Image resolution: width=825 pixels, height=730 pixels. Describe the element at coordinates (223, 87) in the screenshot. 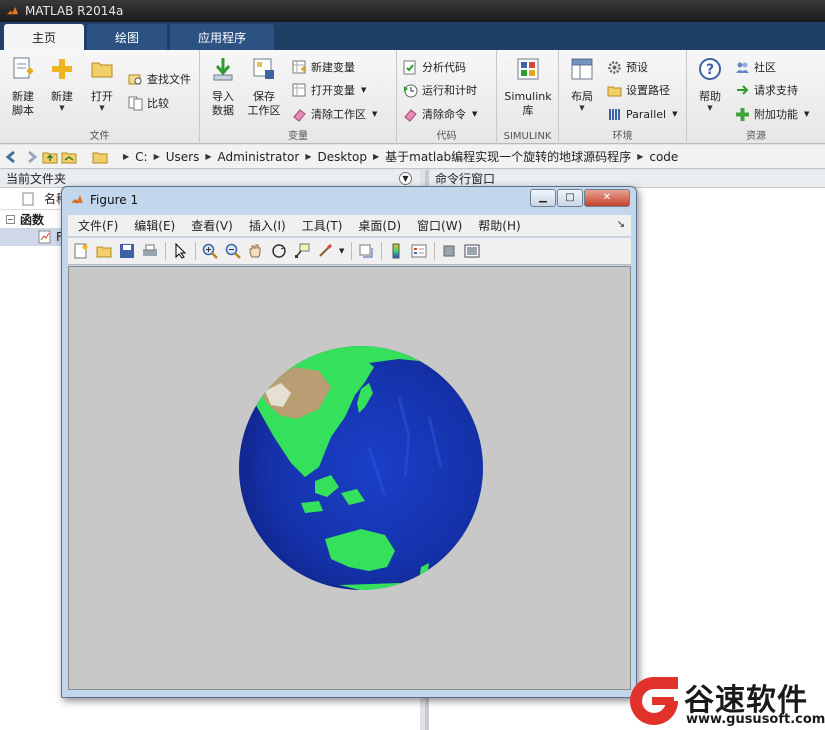

I see `import-data-button: 导入 数据` at that location.